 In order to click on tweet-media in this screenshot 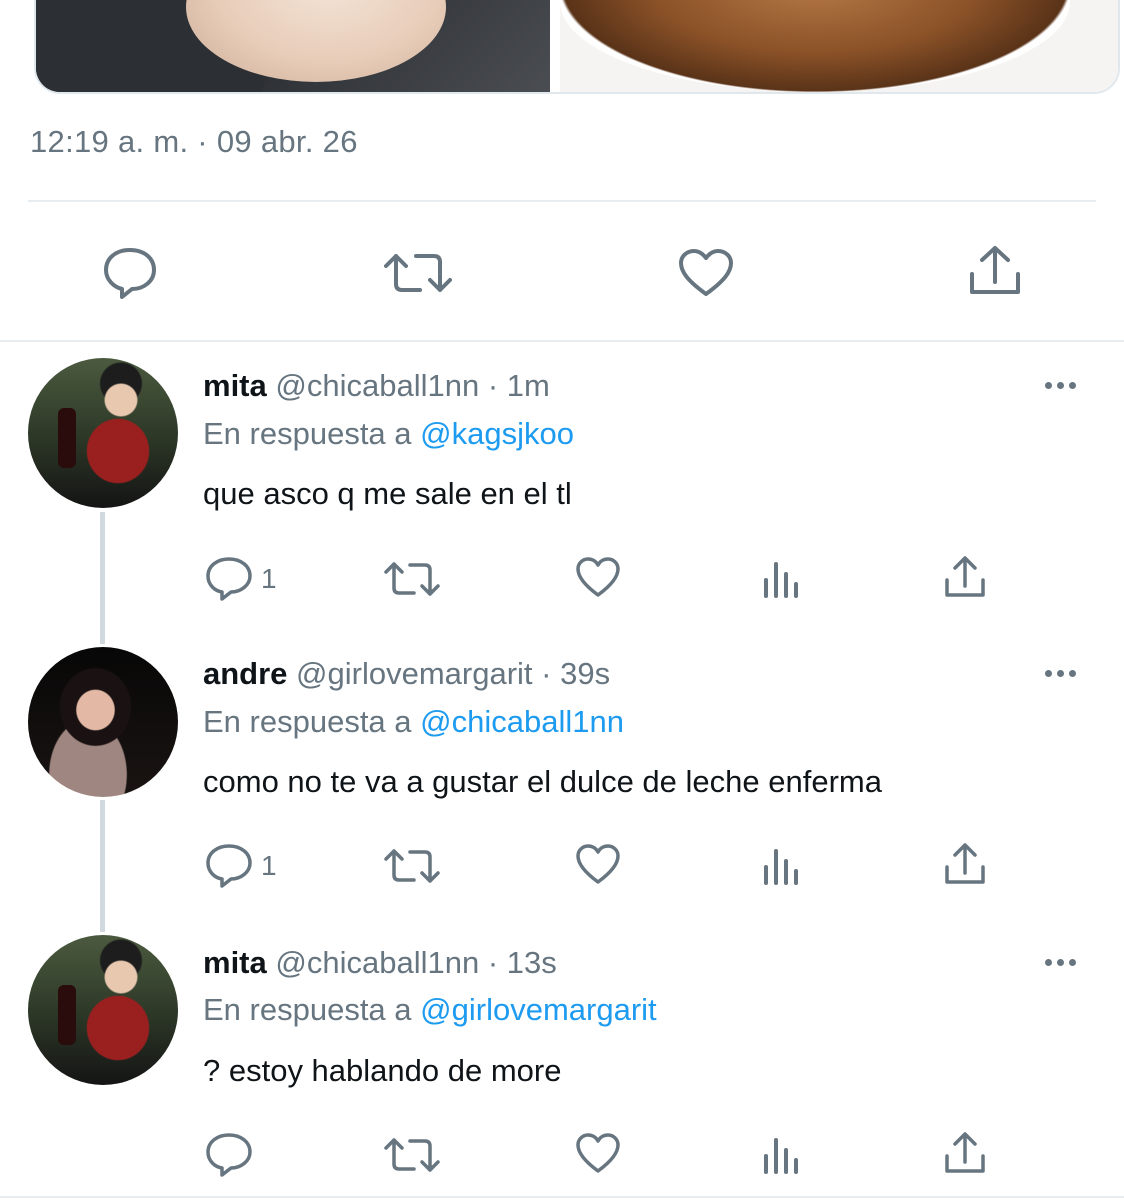, I will do `click(577, 47)`.